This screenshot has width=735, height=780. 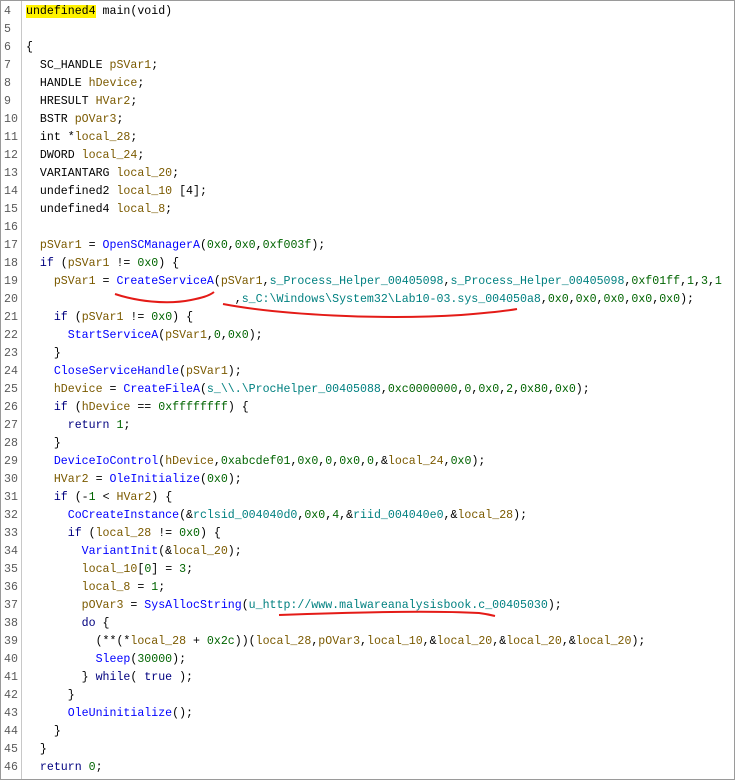 I want to click on code-line: 38 do {, so click(x=367, y=624).